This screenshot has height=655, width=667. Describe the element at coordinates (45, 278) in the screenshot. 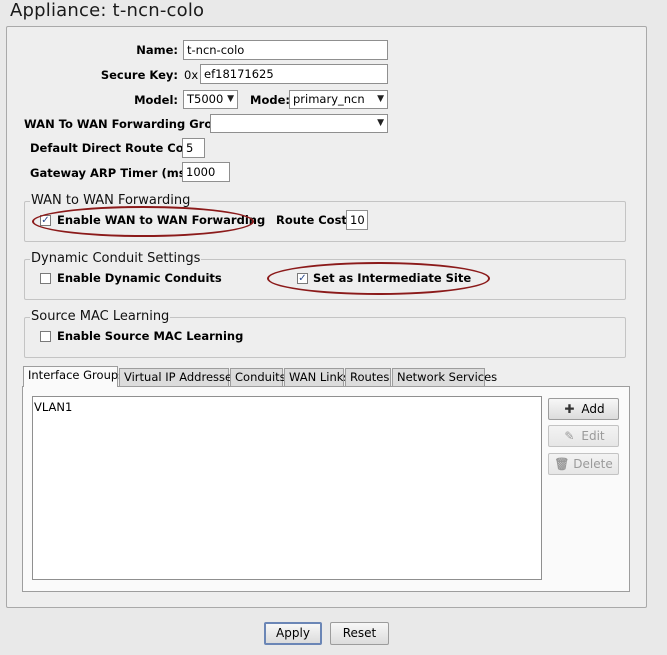

I see `enable-dynamic-conduits-checkbox` at that location.